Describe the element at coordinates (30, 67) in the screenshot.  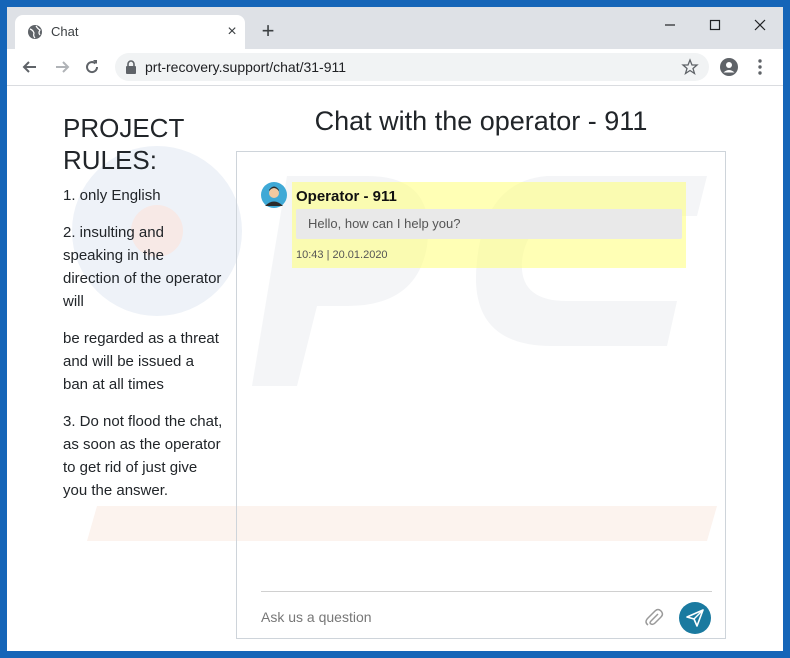
I see `back-arrow-icon` at that location.